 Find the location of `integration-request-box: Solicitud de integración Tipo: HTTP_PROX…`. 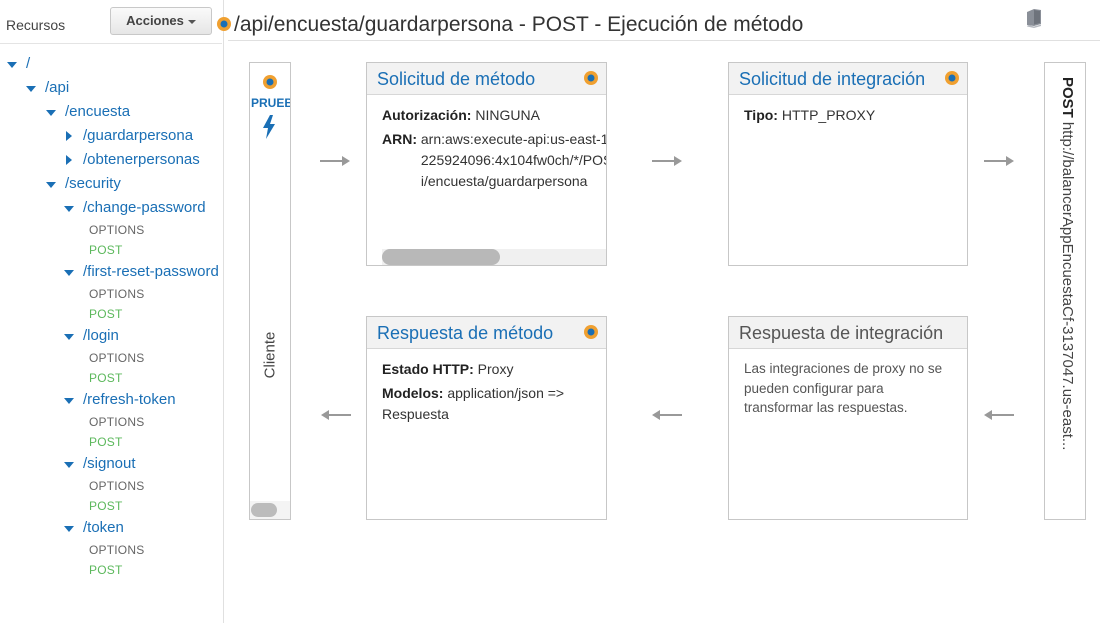

integration-request-box: Solicitud de integración Tipo: HTTP_PROX… is located at coordinates (848, 164).